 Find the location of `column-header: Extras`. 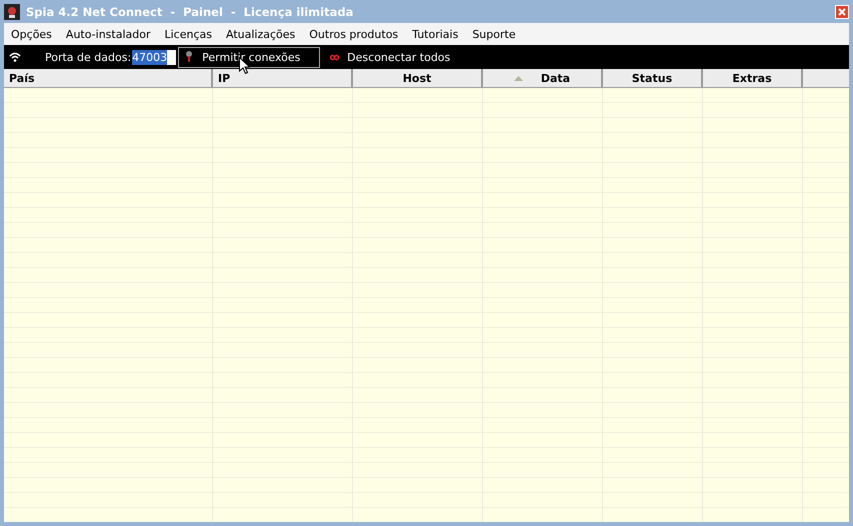

column-header: Extras is located at coordinates (753, 78).